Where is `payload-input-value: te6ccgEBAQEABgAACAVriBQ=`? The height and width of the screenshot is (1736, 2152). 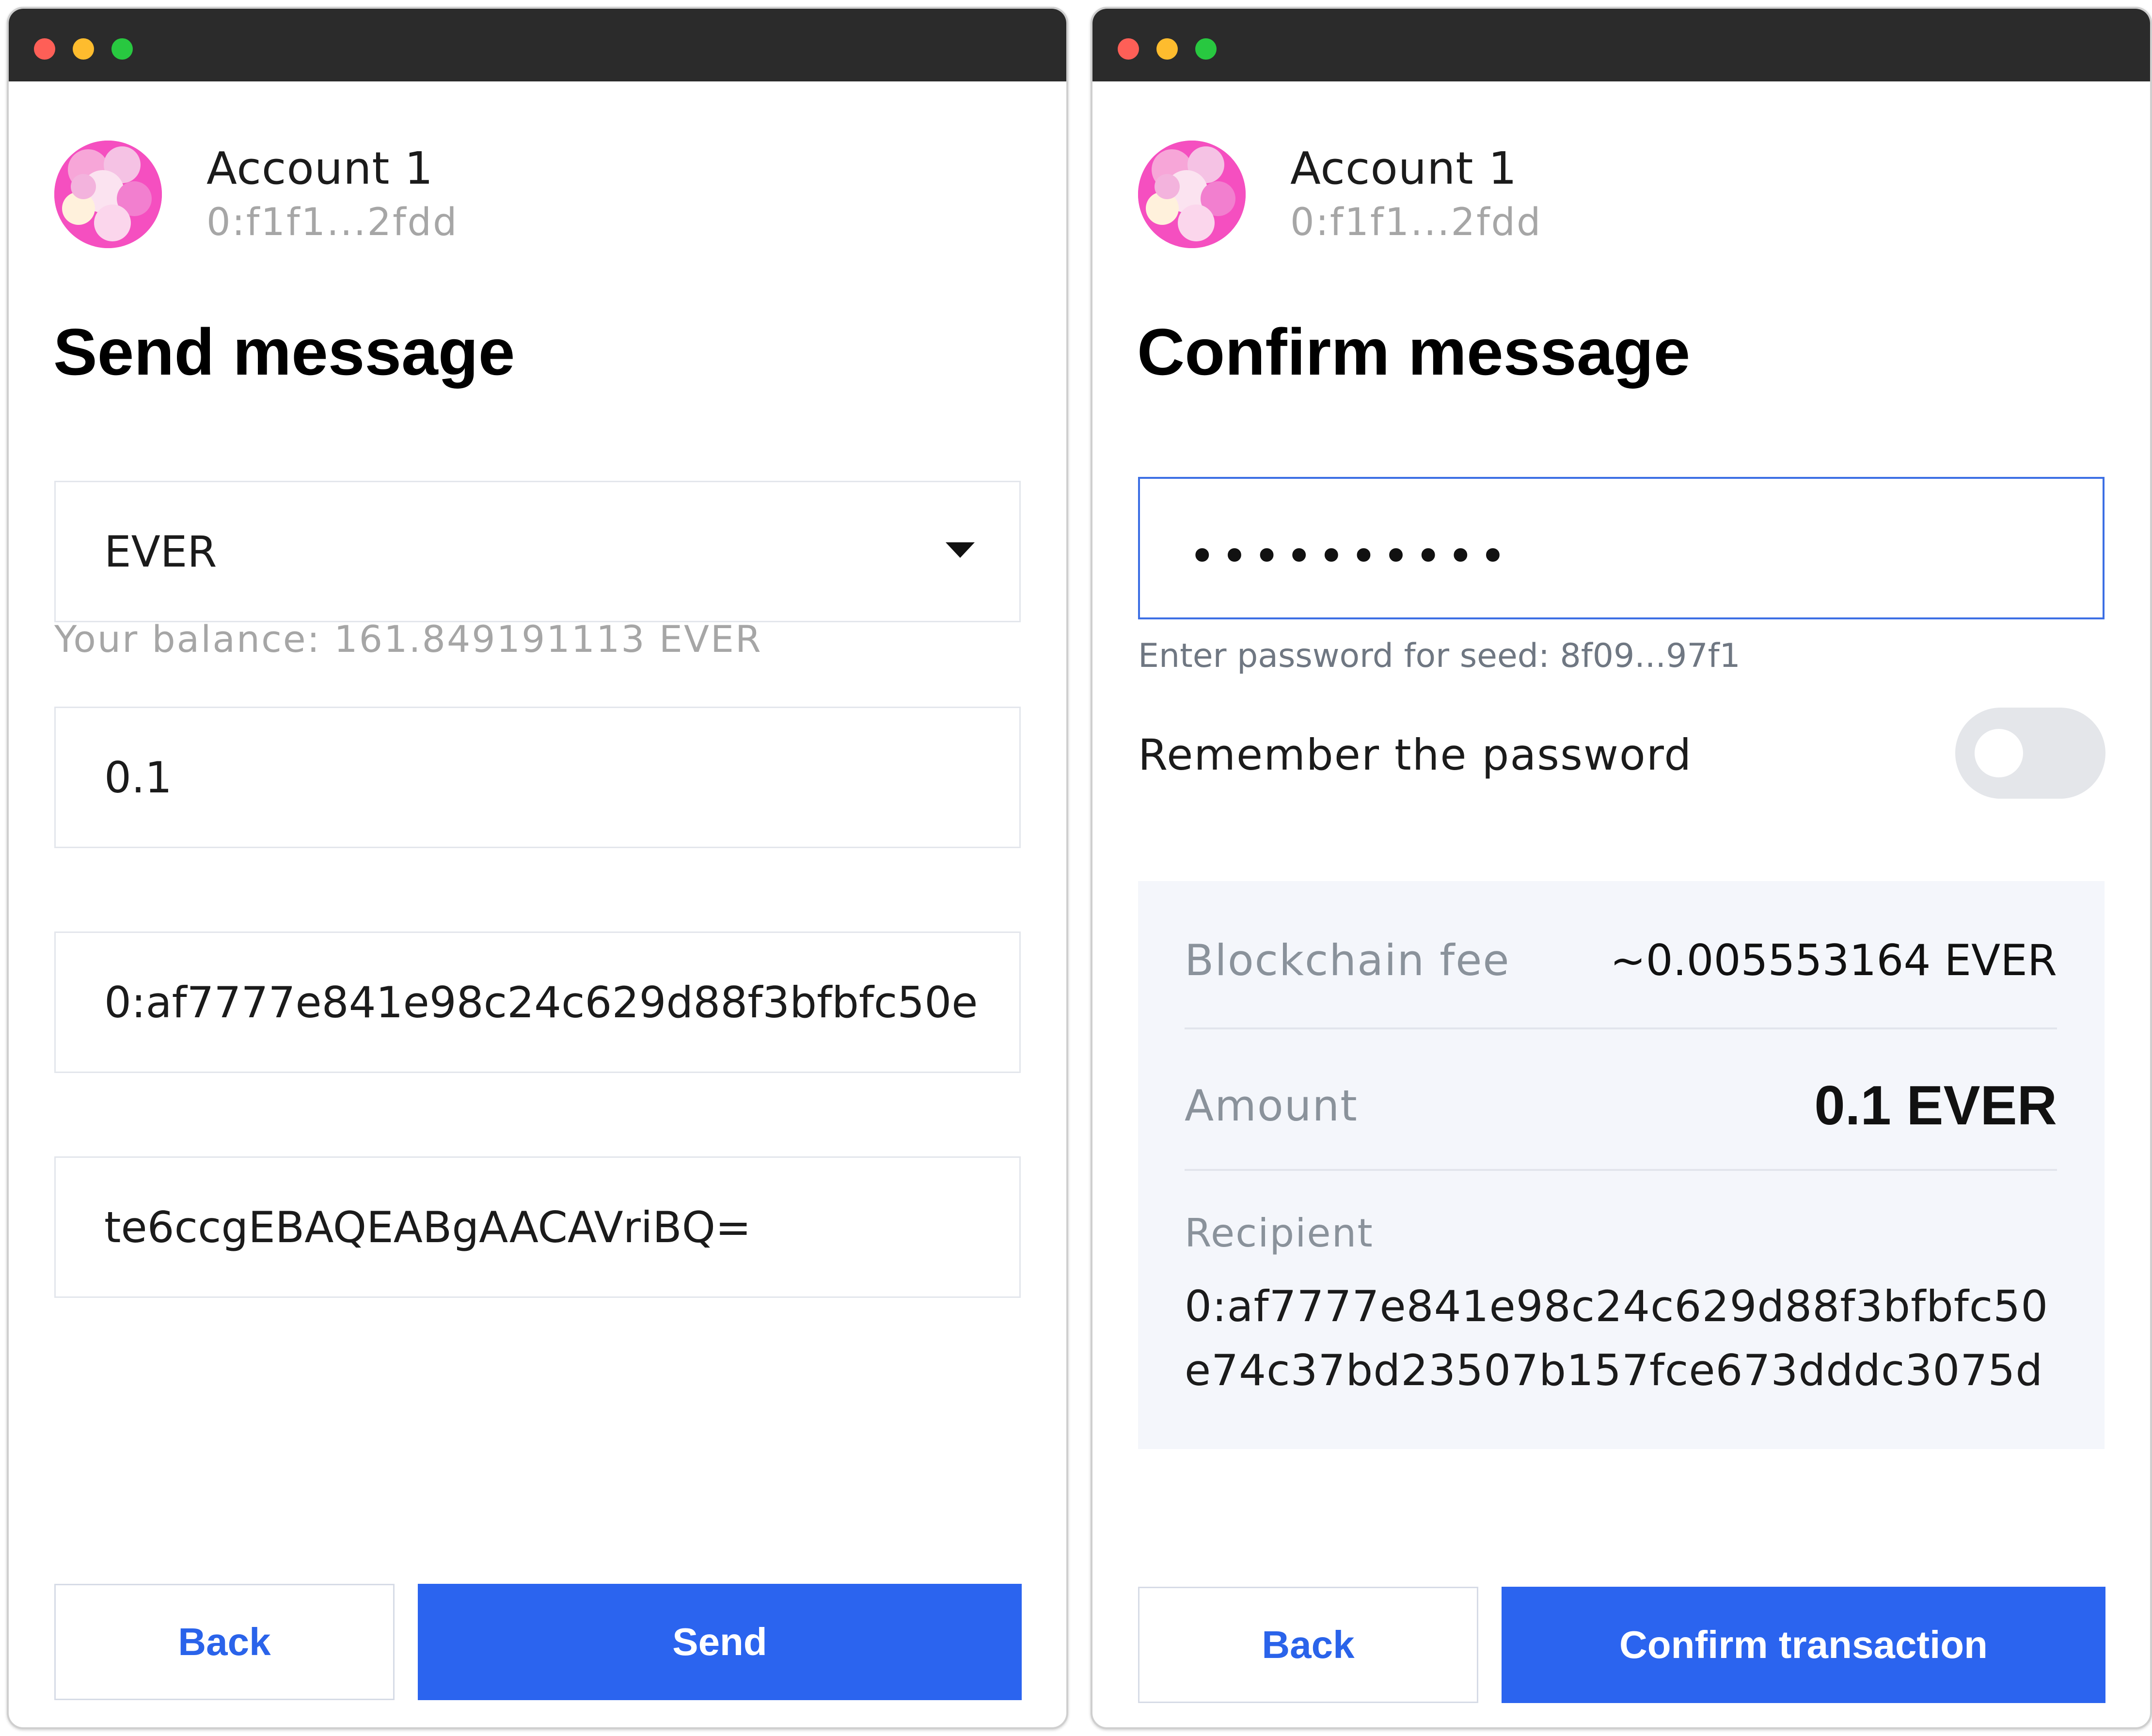
payload-input-value: te6ccgEBAQEABgAACAVriBQ= is located at coordinates (428, 1227).